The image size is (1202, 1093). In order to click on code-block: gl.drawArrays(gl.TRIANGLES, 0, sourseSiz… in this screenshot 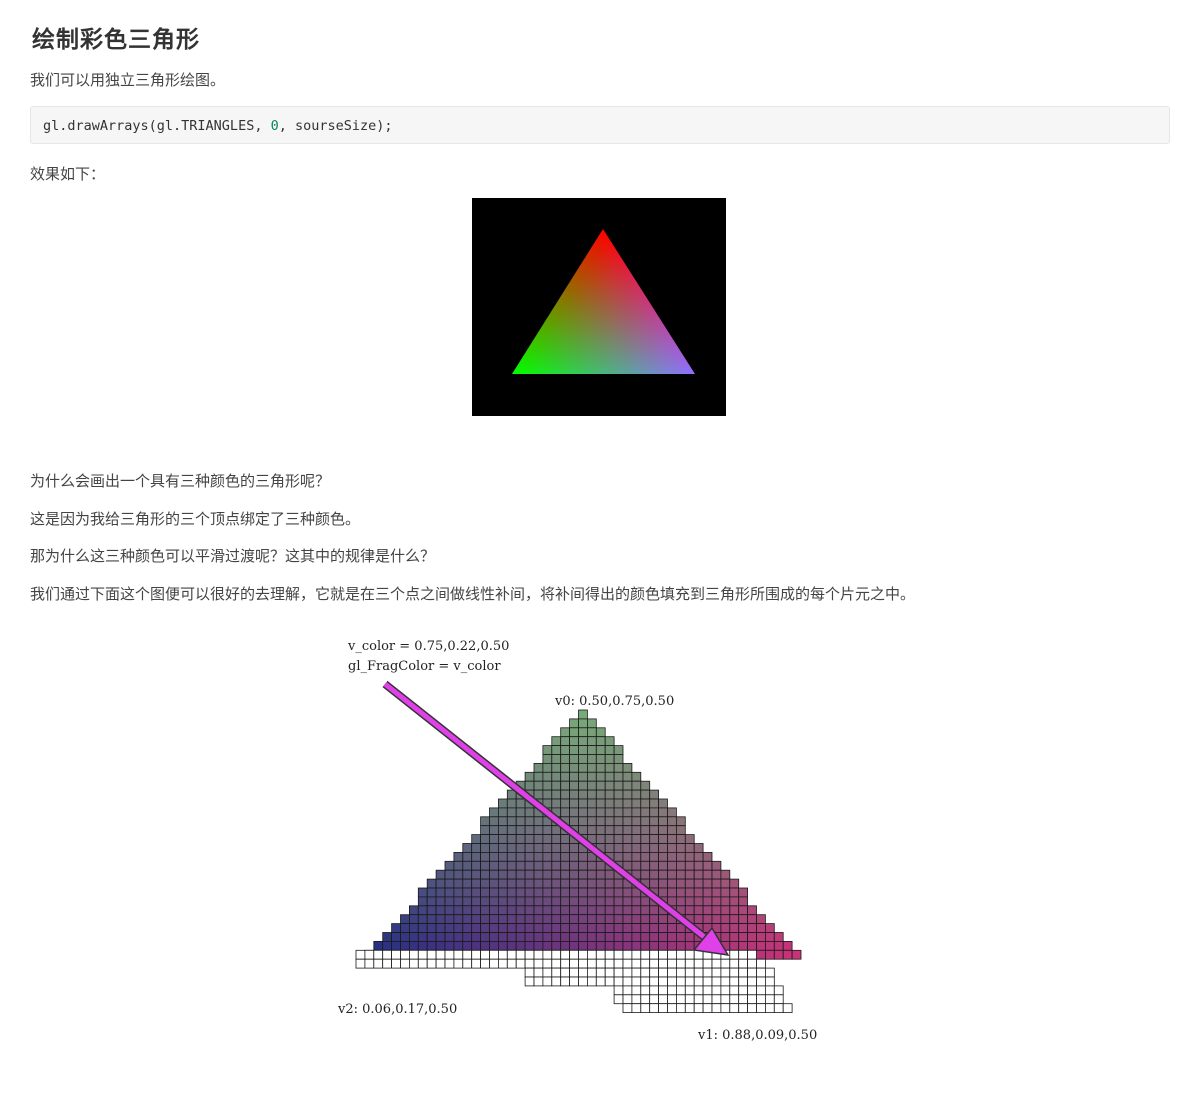, I will do `click(600, 125)`.